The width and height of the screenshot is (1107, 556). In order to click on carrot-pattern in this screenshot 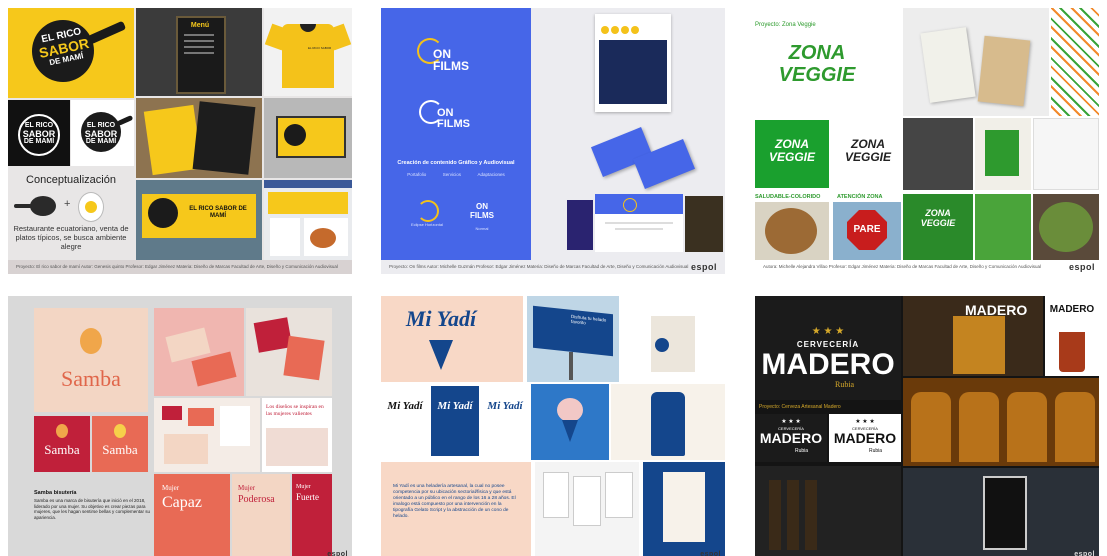, I will do `click(1075, 62)`.